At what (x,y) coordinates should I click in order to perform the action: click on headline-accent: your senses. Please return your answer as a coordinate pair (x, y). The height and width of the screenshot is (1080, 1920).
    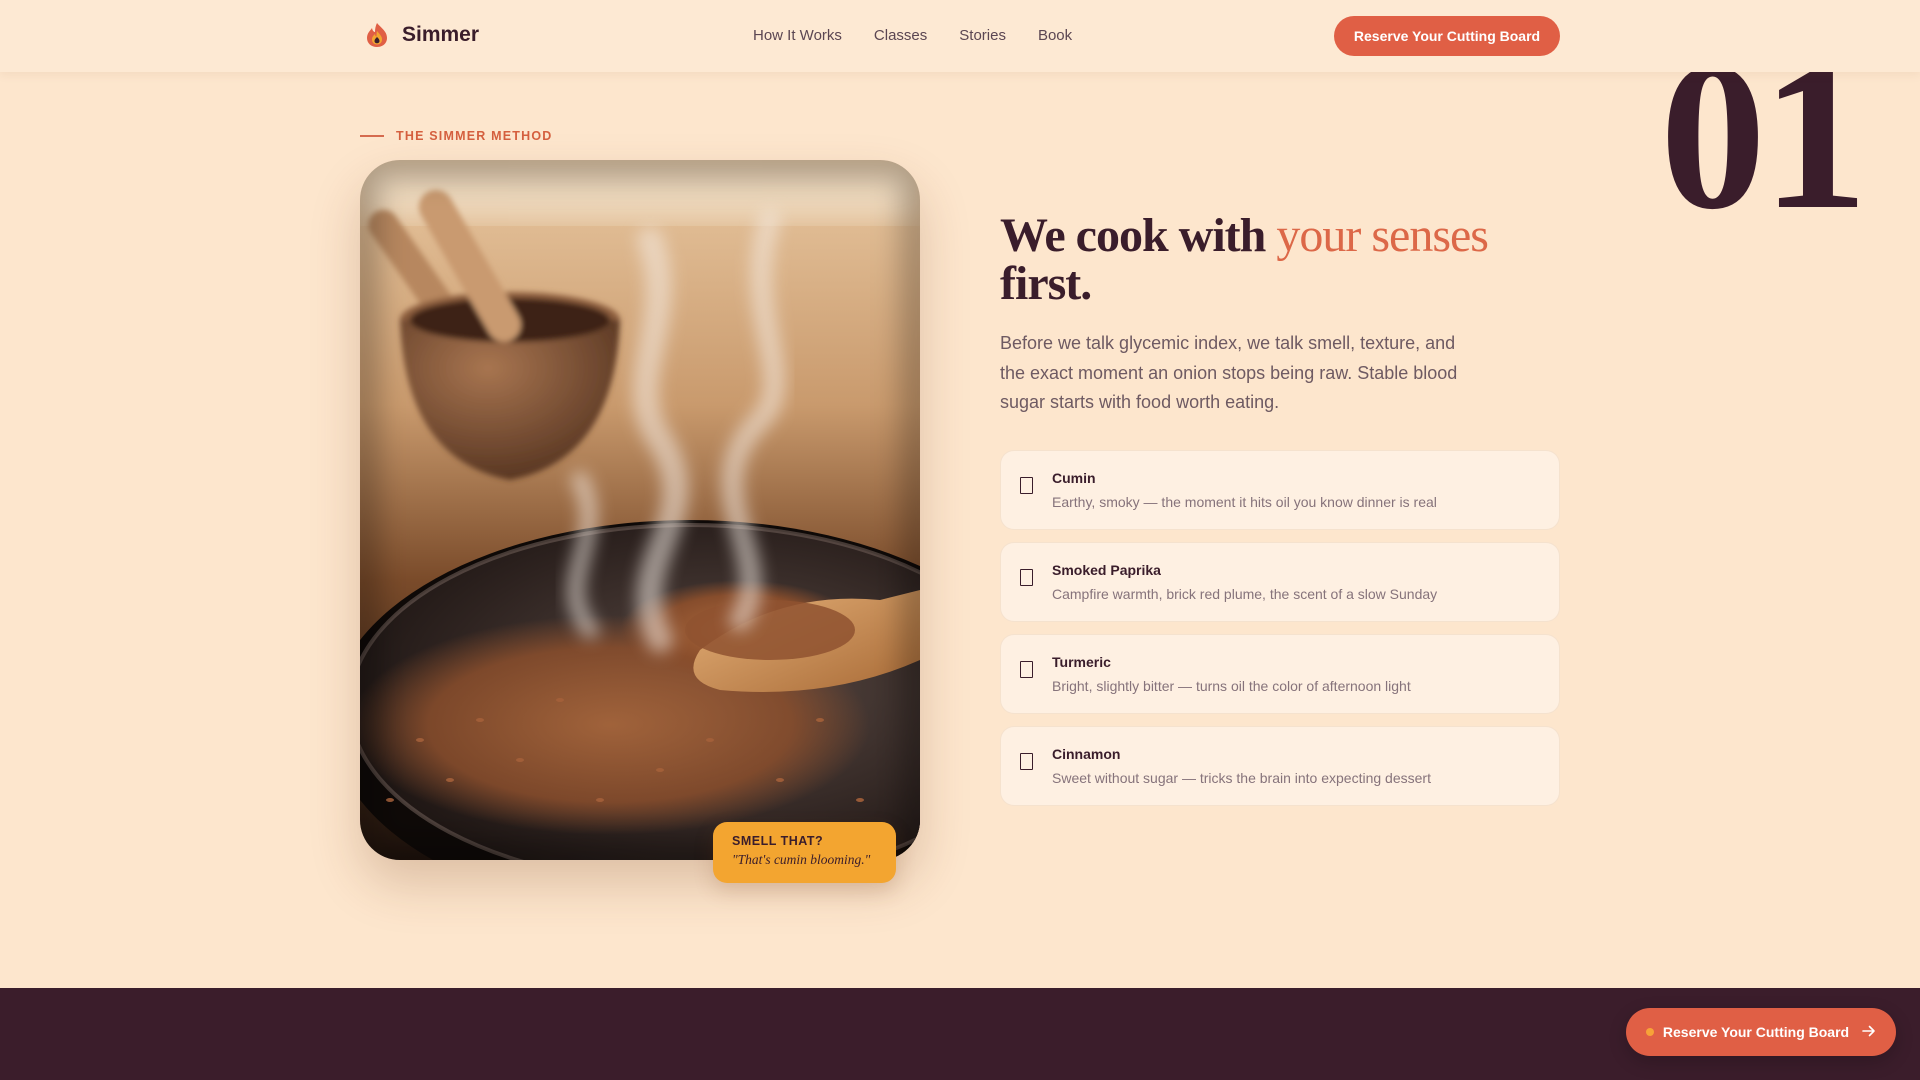
    Looking at the image, I should click on (1382, 235).